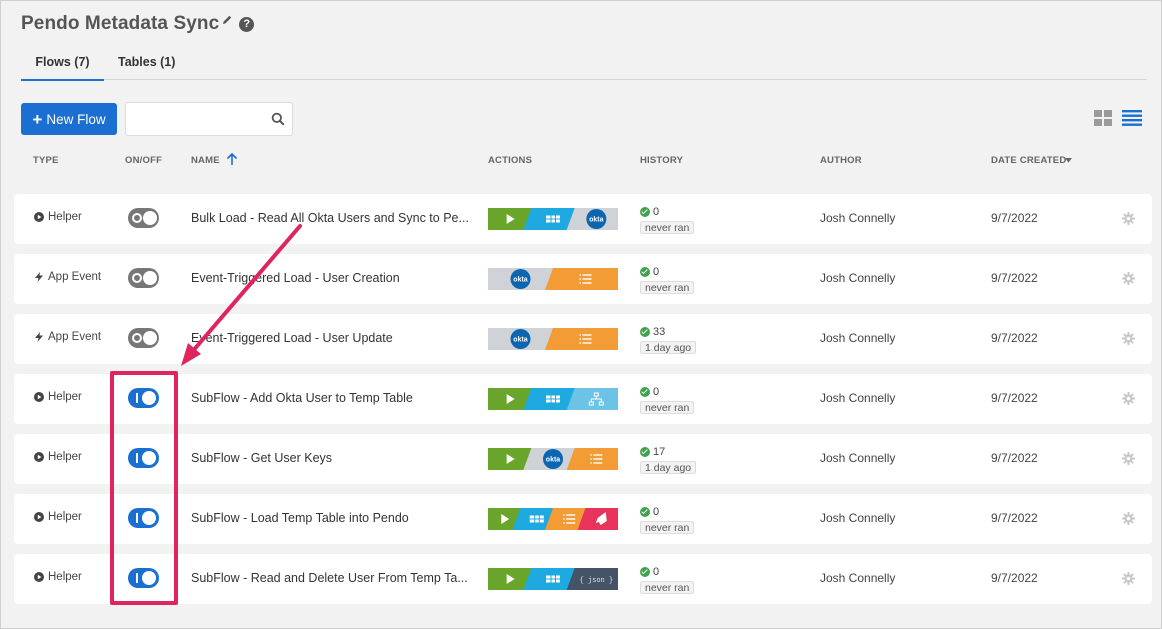 Image resolution: width=1162 pixels, height=629 pixels. I want to click on search-box, so click(209, 119).